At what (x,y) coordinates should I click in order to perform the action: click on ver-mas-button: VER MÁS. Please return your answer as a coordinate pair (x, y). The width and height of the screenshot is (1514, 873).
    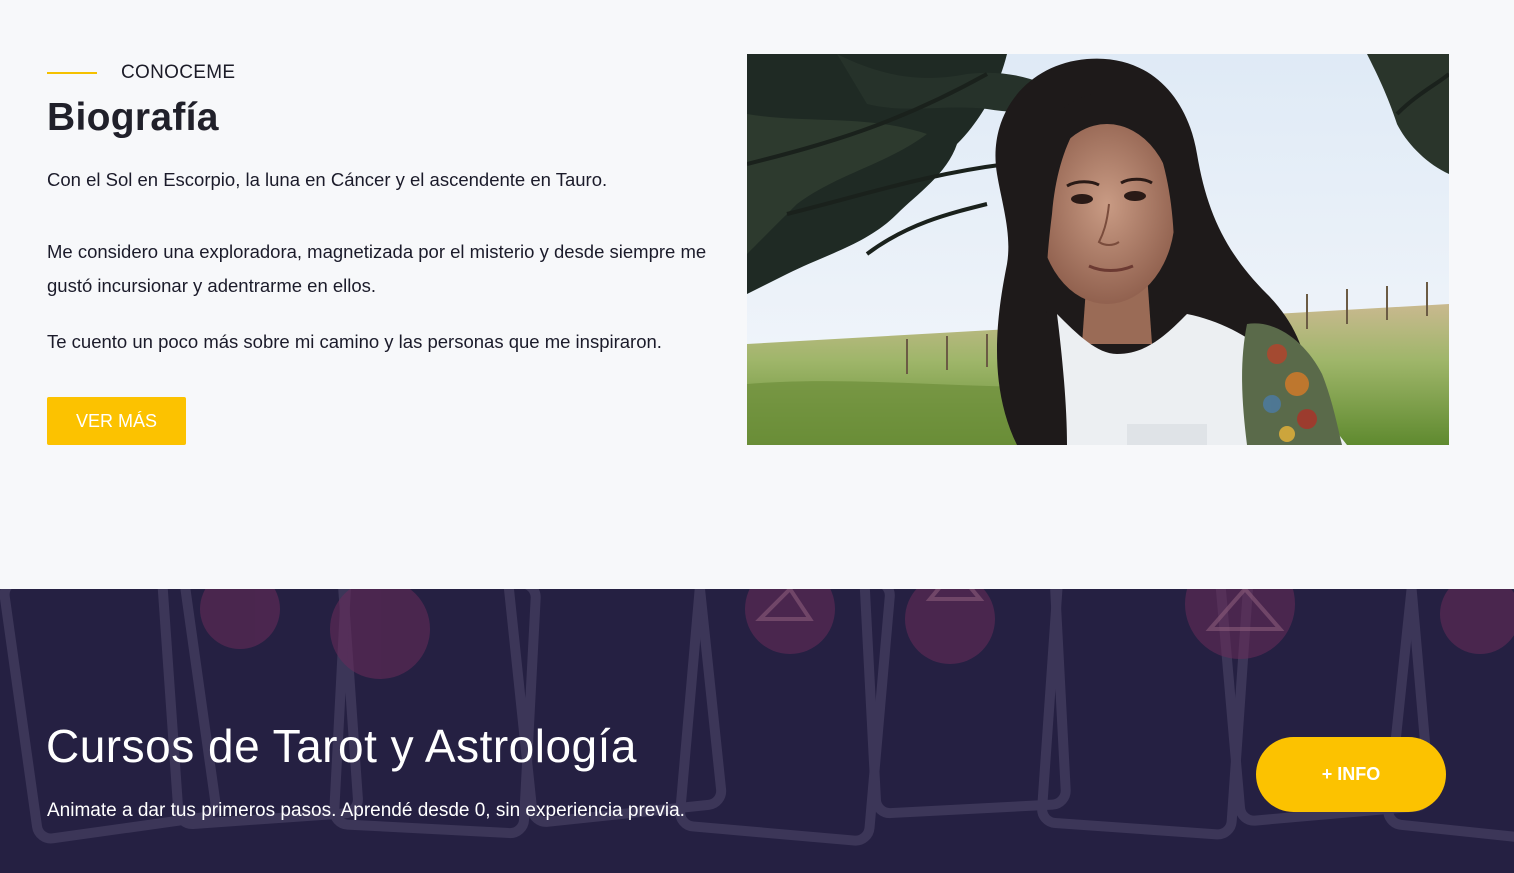
    Looking at the image, I should click on (116, 421).